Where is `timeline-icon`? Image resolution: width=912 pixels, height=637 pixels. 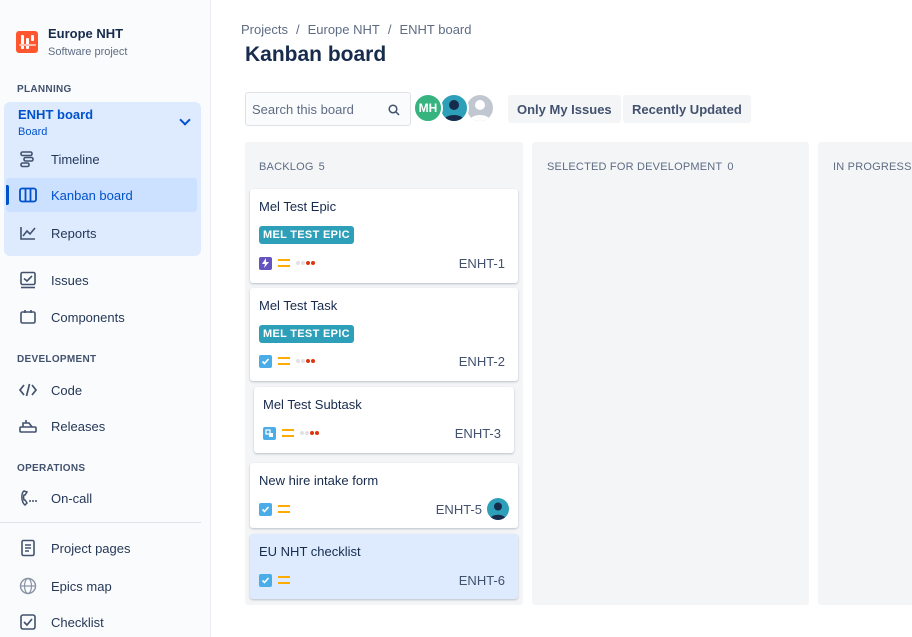 timeline-icon is located at coordinates (28, 159).